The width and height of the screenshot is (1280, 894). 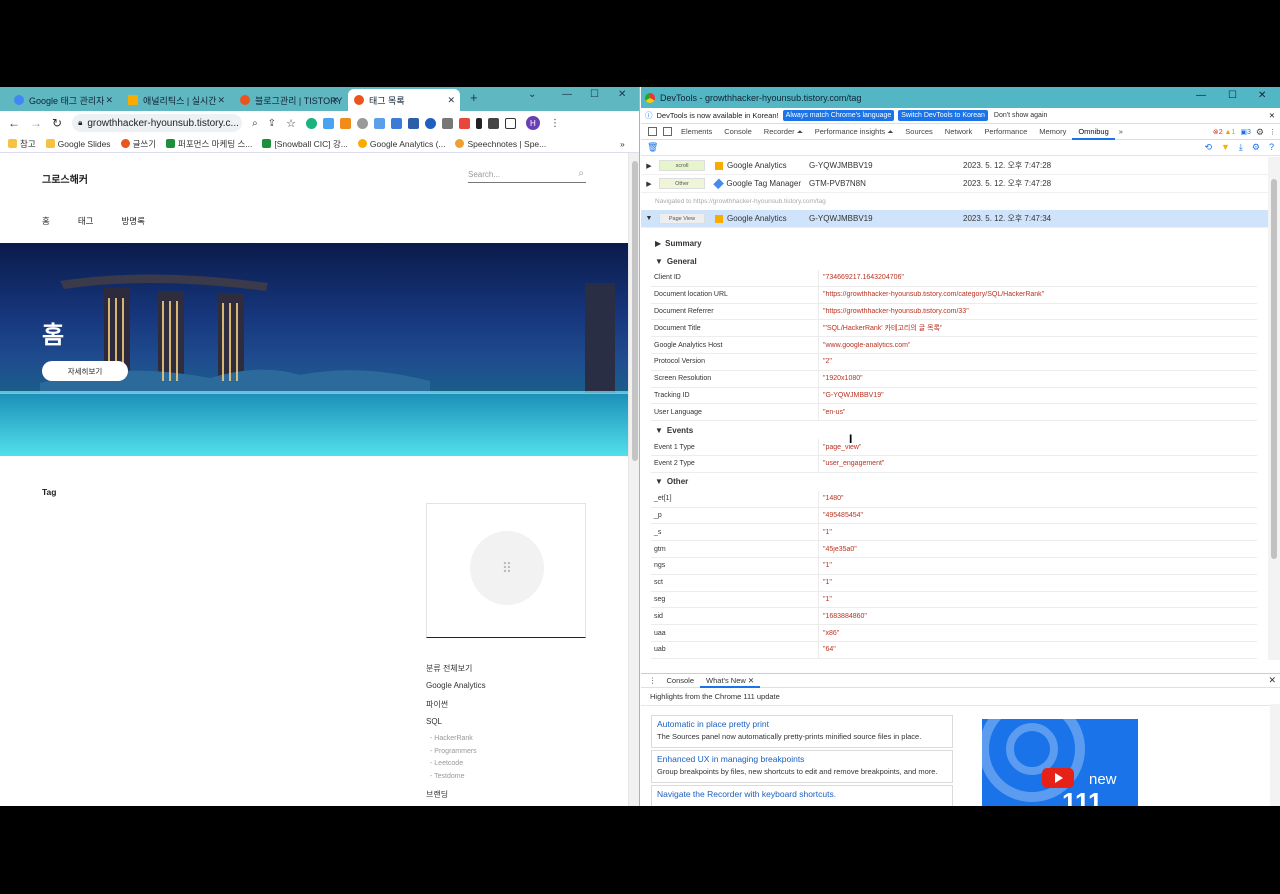 I want to click on page-scrollbar, so click(x=633, y=479).